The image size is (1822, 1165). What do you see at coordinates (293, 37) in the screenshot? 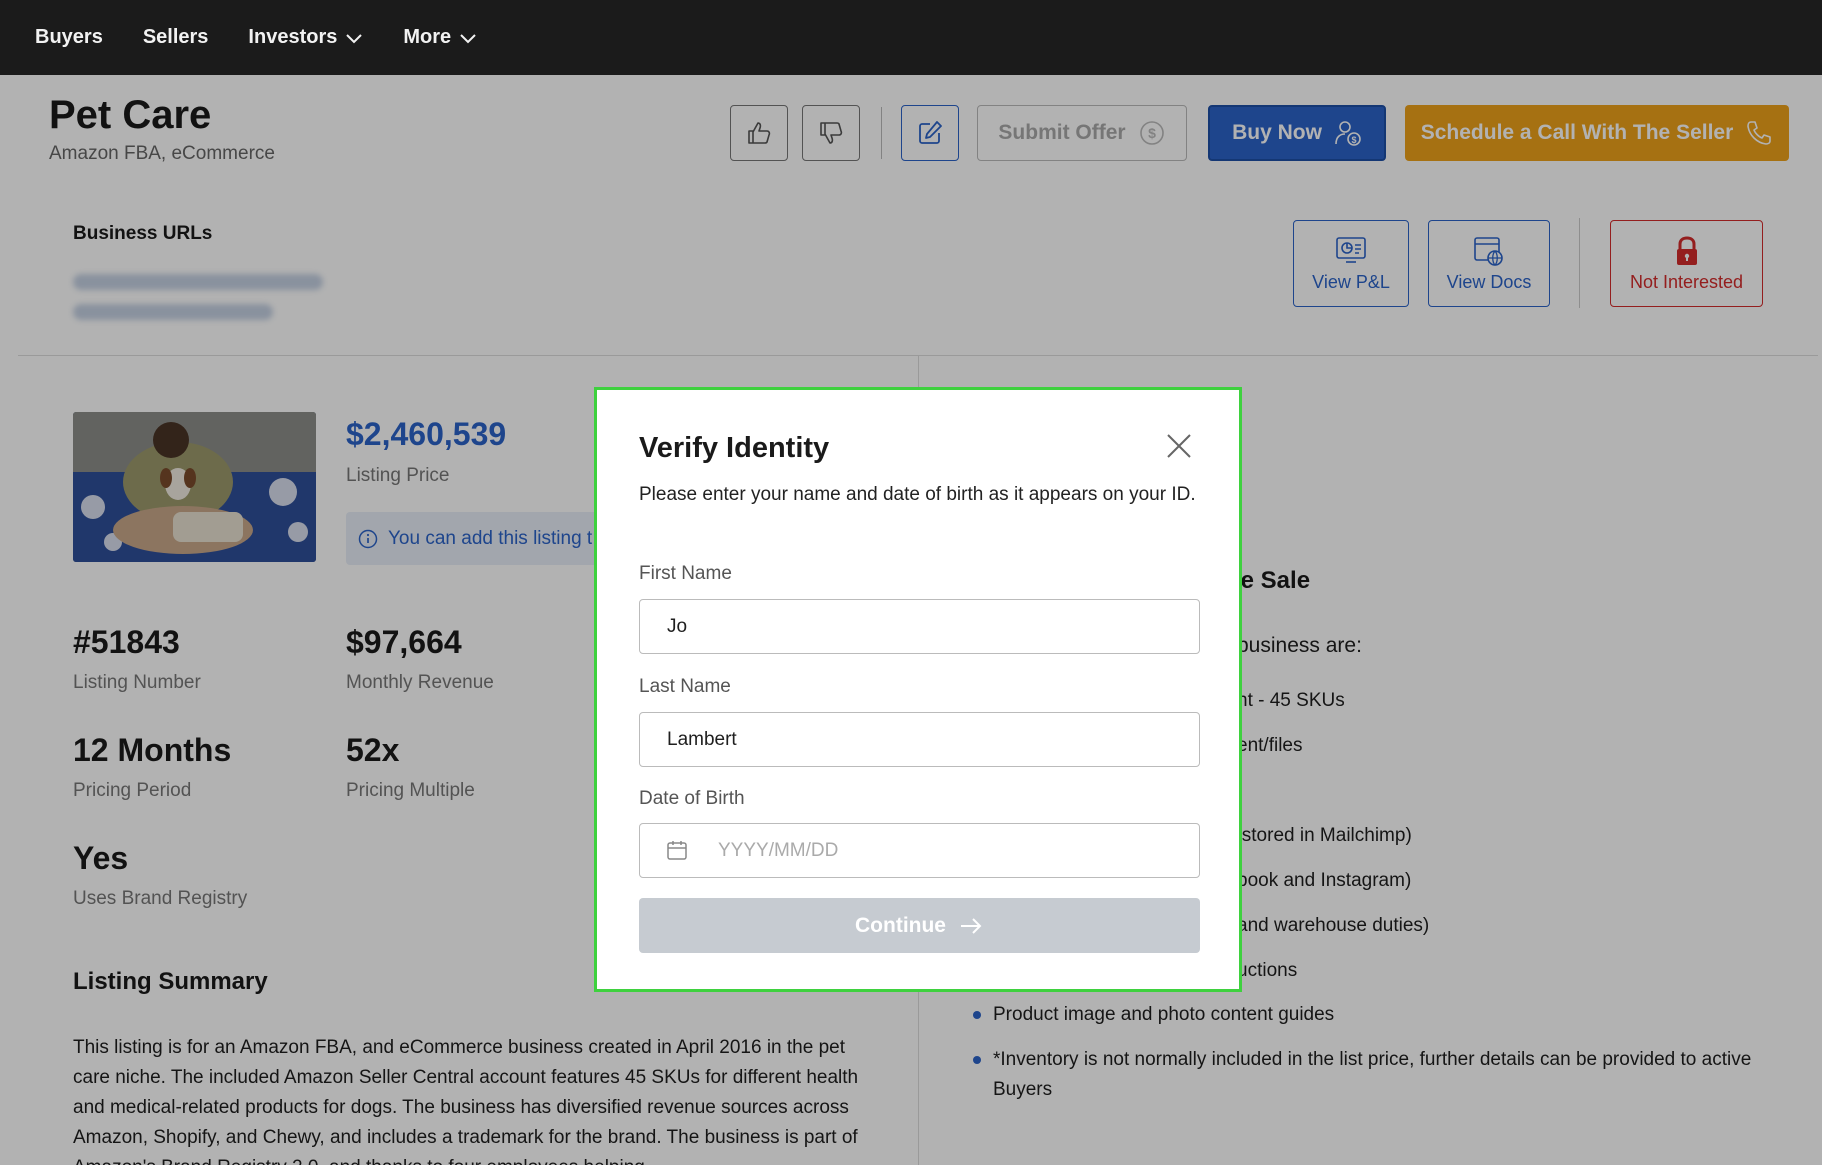
I see `nav-label: Investors` at bounding box center [293, 37].